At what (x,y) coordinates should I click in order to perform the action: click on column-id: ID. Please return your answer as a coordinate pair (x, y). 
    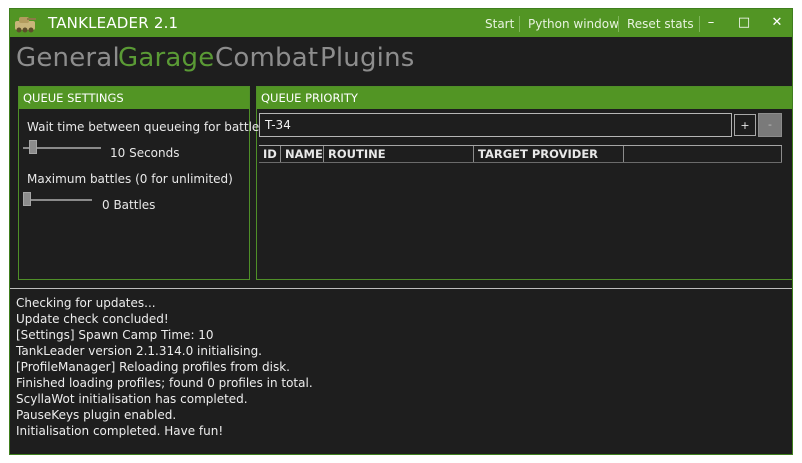
    Looking at the image, I should click on (270, 154).